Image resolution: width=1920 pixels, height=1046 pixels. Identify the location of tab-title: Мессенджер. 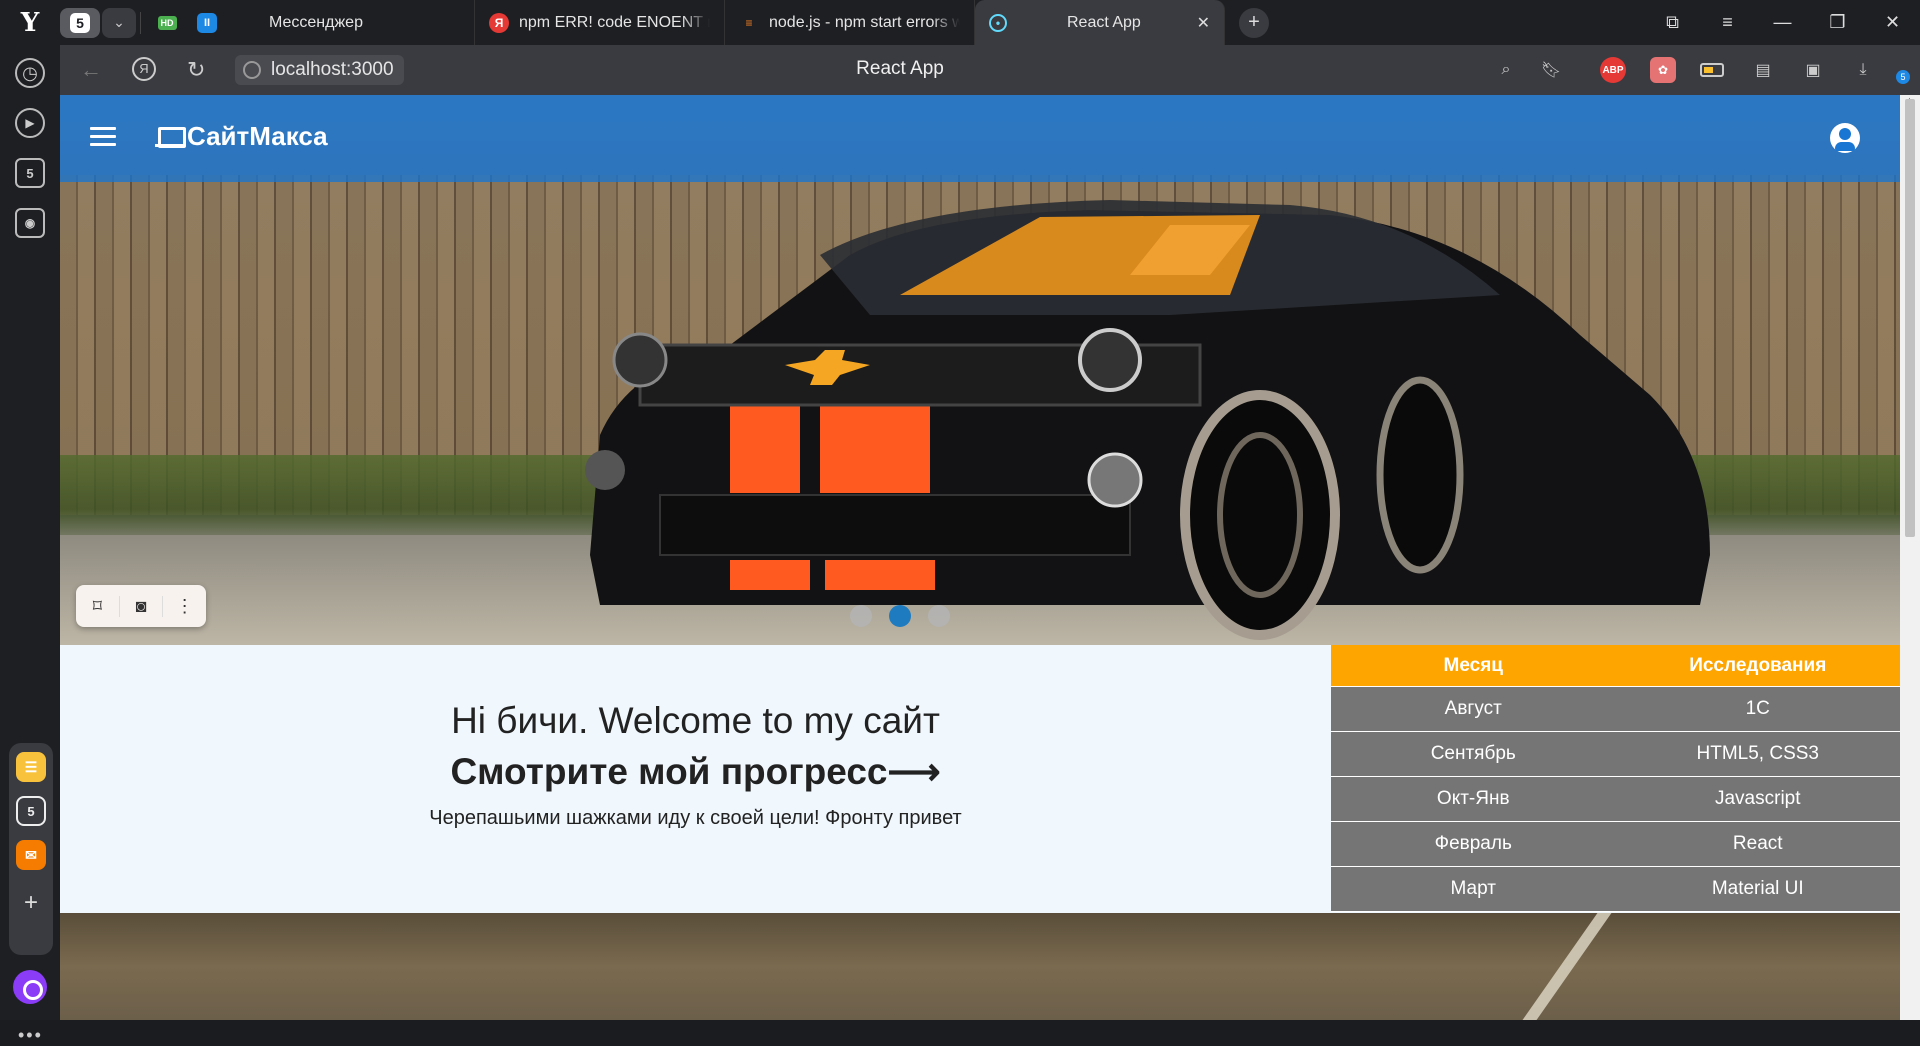
(316, 22).